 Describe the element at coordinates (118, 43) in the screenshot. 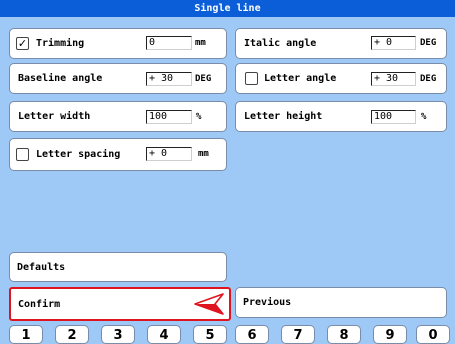

I see `trimming-row: ✓ Trimming 0 mm` at that location.